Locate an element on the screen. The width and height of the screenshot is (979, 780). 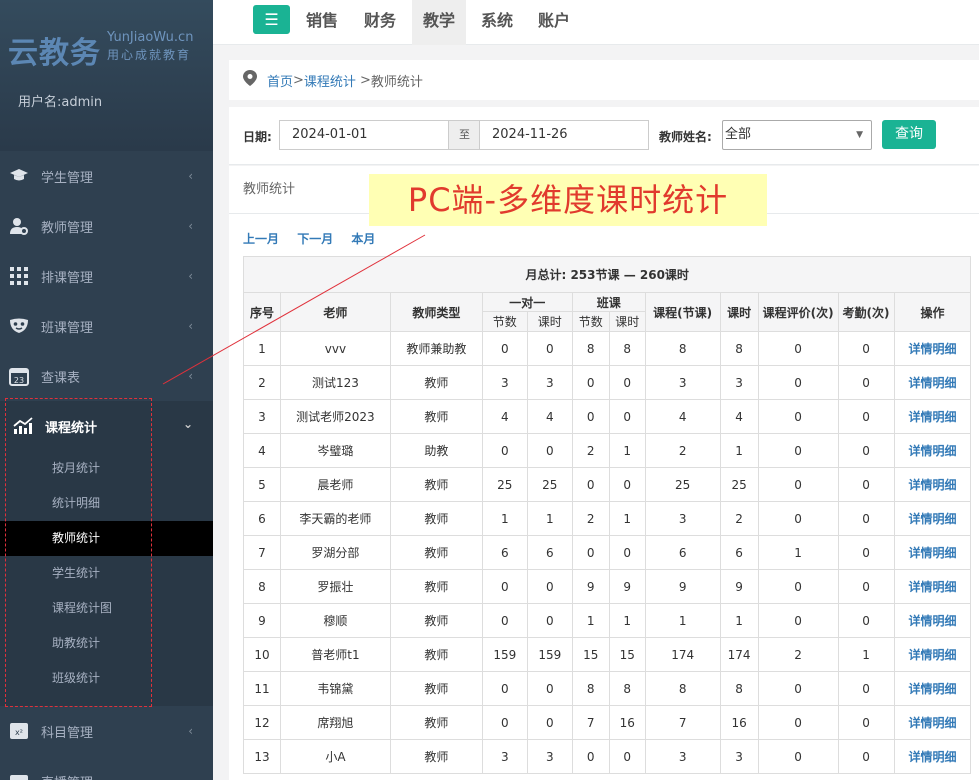
teacher-select: 全部 ▼ is located at coordinates (797, 135).